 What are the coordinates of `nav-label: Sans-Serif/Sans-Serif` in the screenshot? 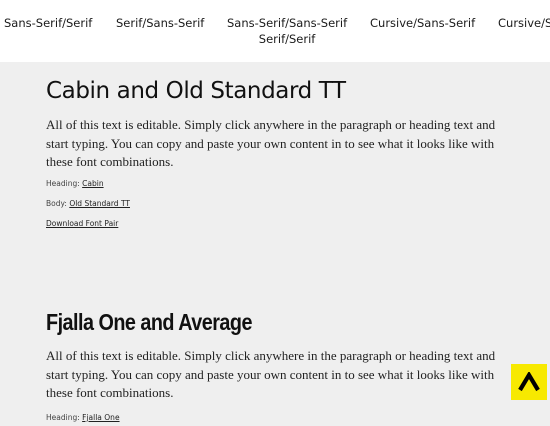 It's located at (287, 23).